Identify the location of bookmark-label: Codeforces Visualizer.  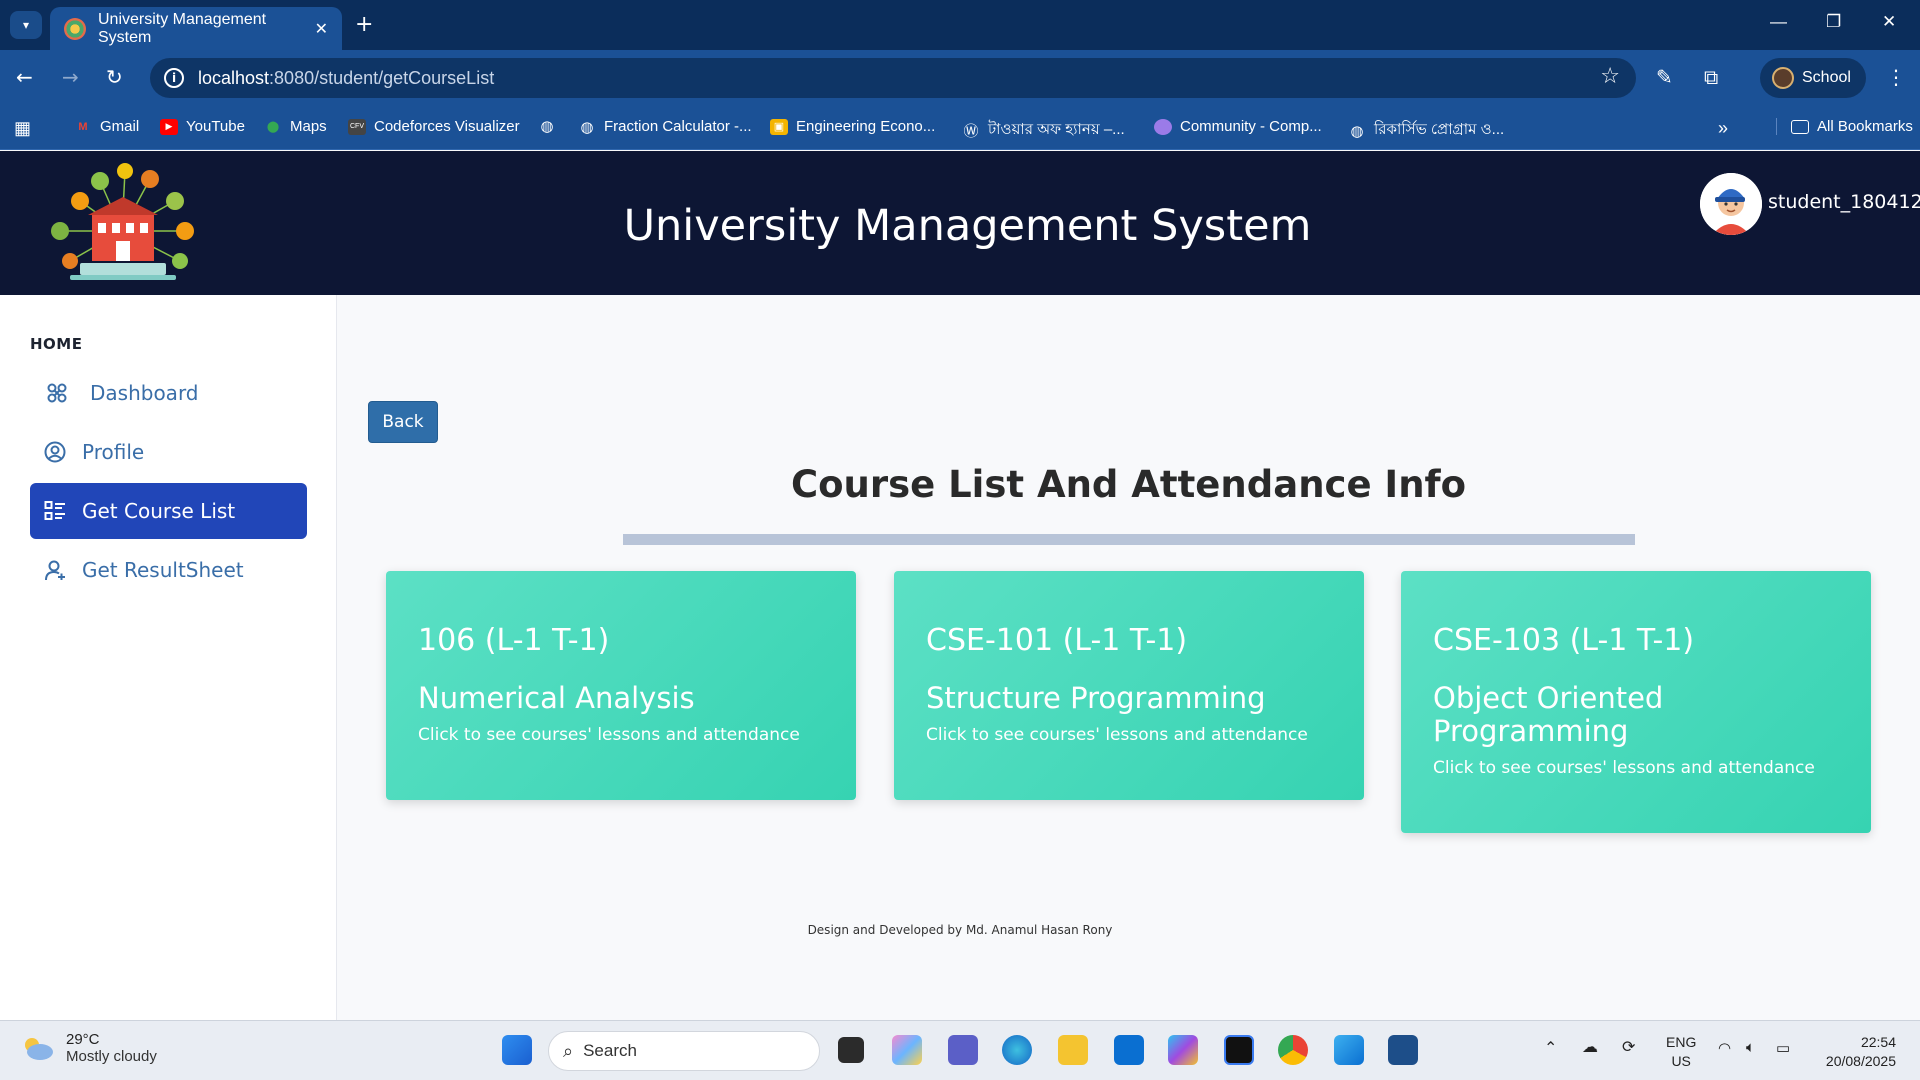
(447, 126).